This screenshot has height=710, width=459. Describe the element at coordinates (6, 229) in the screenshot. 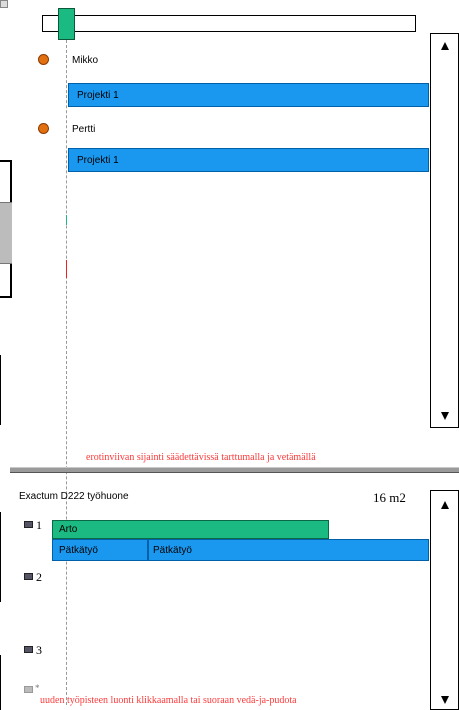

I see `left-panel-fragment` at that location.